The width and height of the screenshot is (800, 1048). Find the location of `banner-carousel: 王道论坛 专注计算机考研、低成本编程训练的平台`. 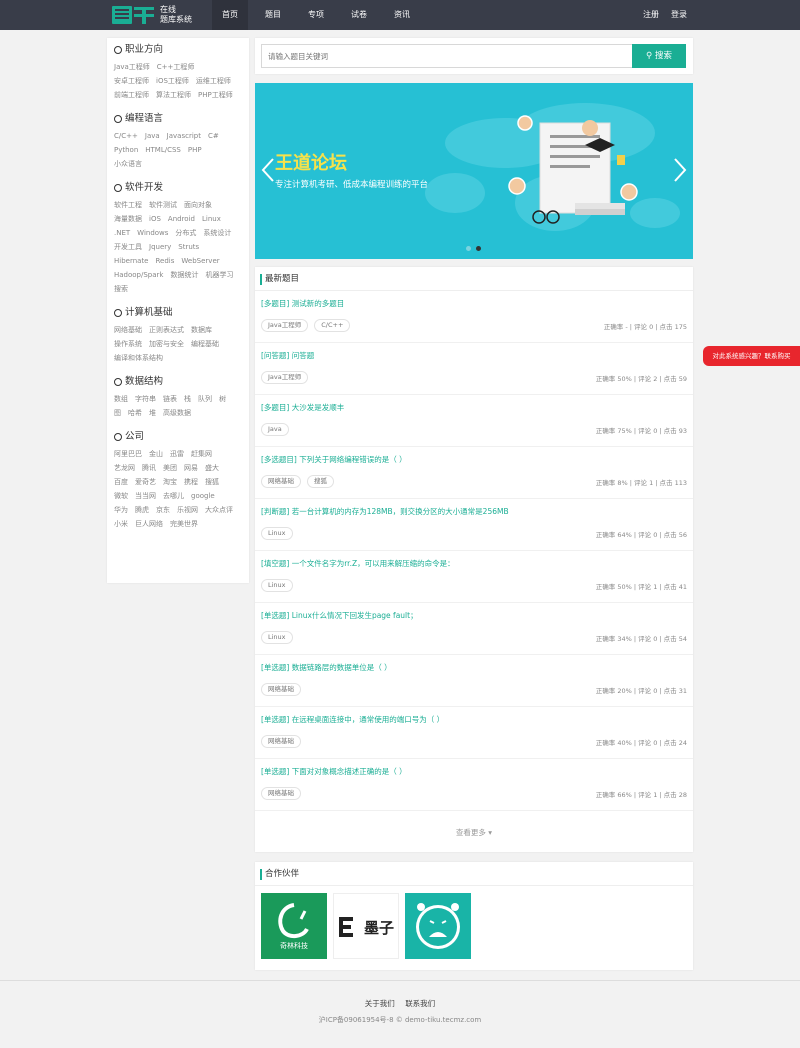

banner-carousel: 王道论坛 专注计算机考研、低成本编程训练的平台 is located at coordinates (474, 171).